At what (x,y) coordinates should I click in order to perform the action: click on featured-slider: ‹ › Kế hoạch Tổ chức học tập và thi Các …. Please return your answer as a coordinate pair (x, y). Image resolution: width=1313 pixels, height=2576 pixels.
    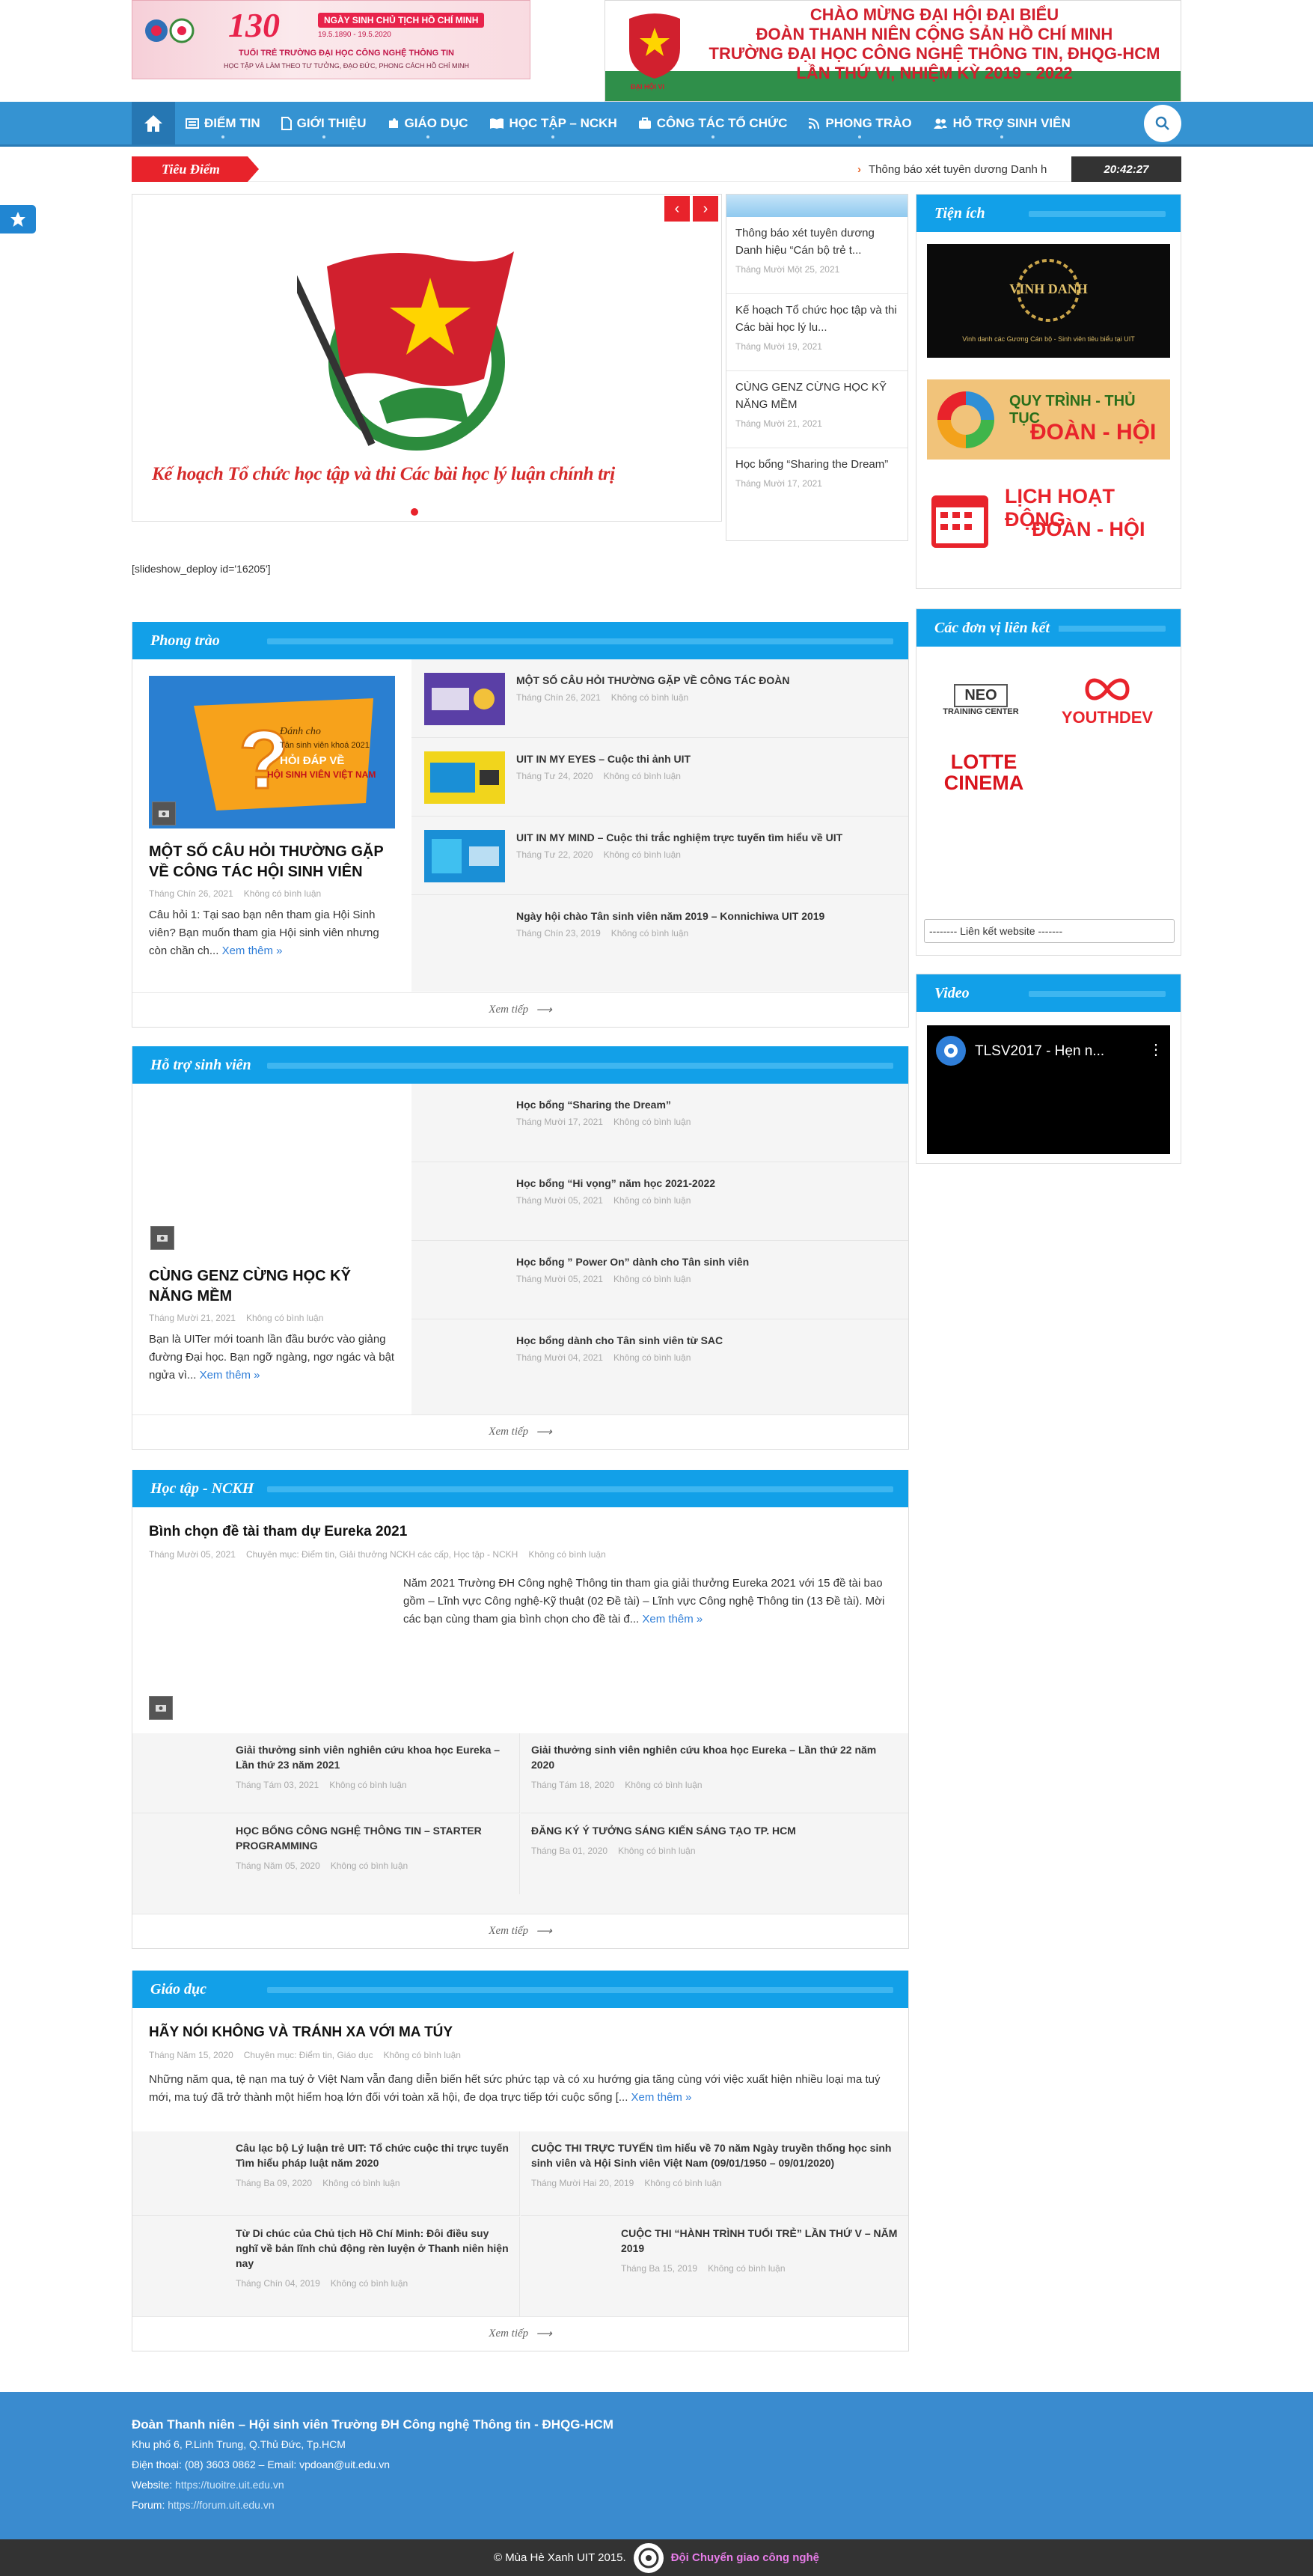
    Looking at the image, I should click on (427, 358).